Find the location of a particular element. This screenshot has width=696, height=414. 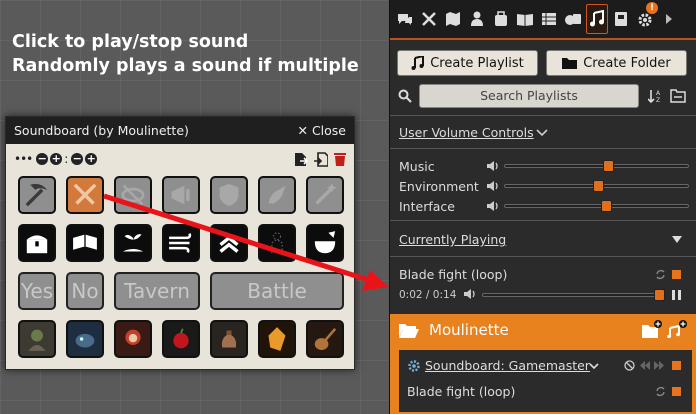

tab-combat is located at coordinates (429, 19).